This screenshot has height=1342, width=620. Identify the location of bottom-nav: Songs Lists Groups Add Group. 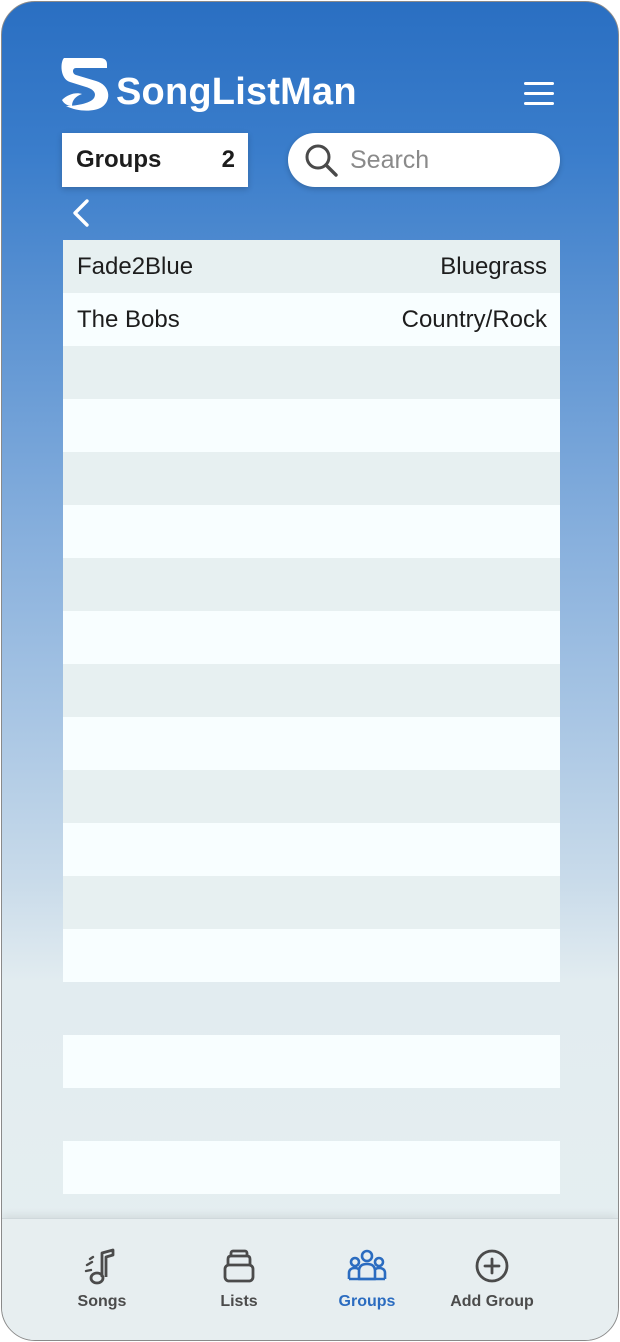
(310, 1279).